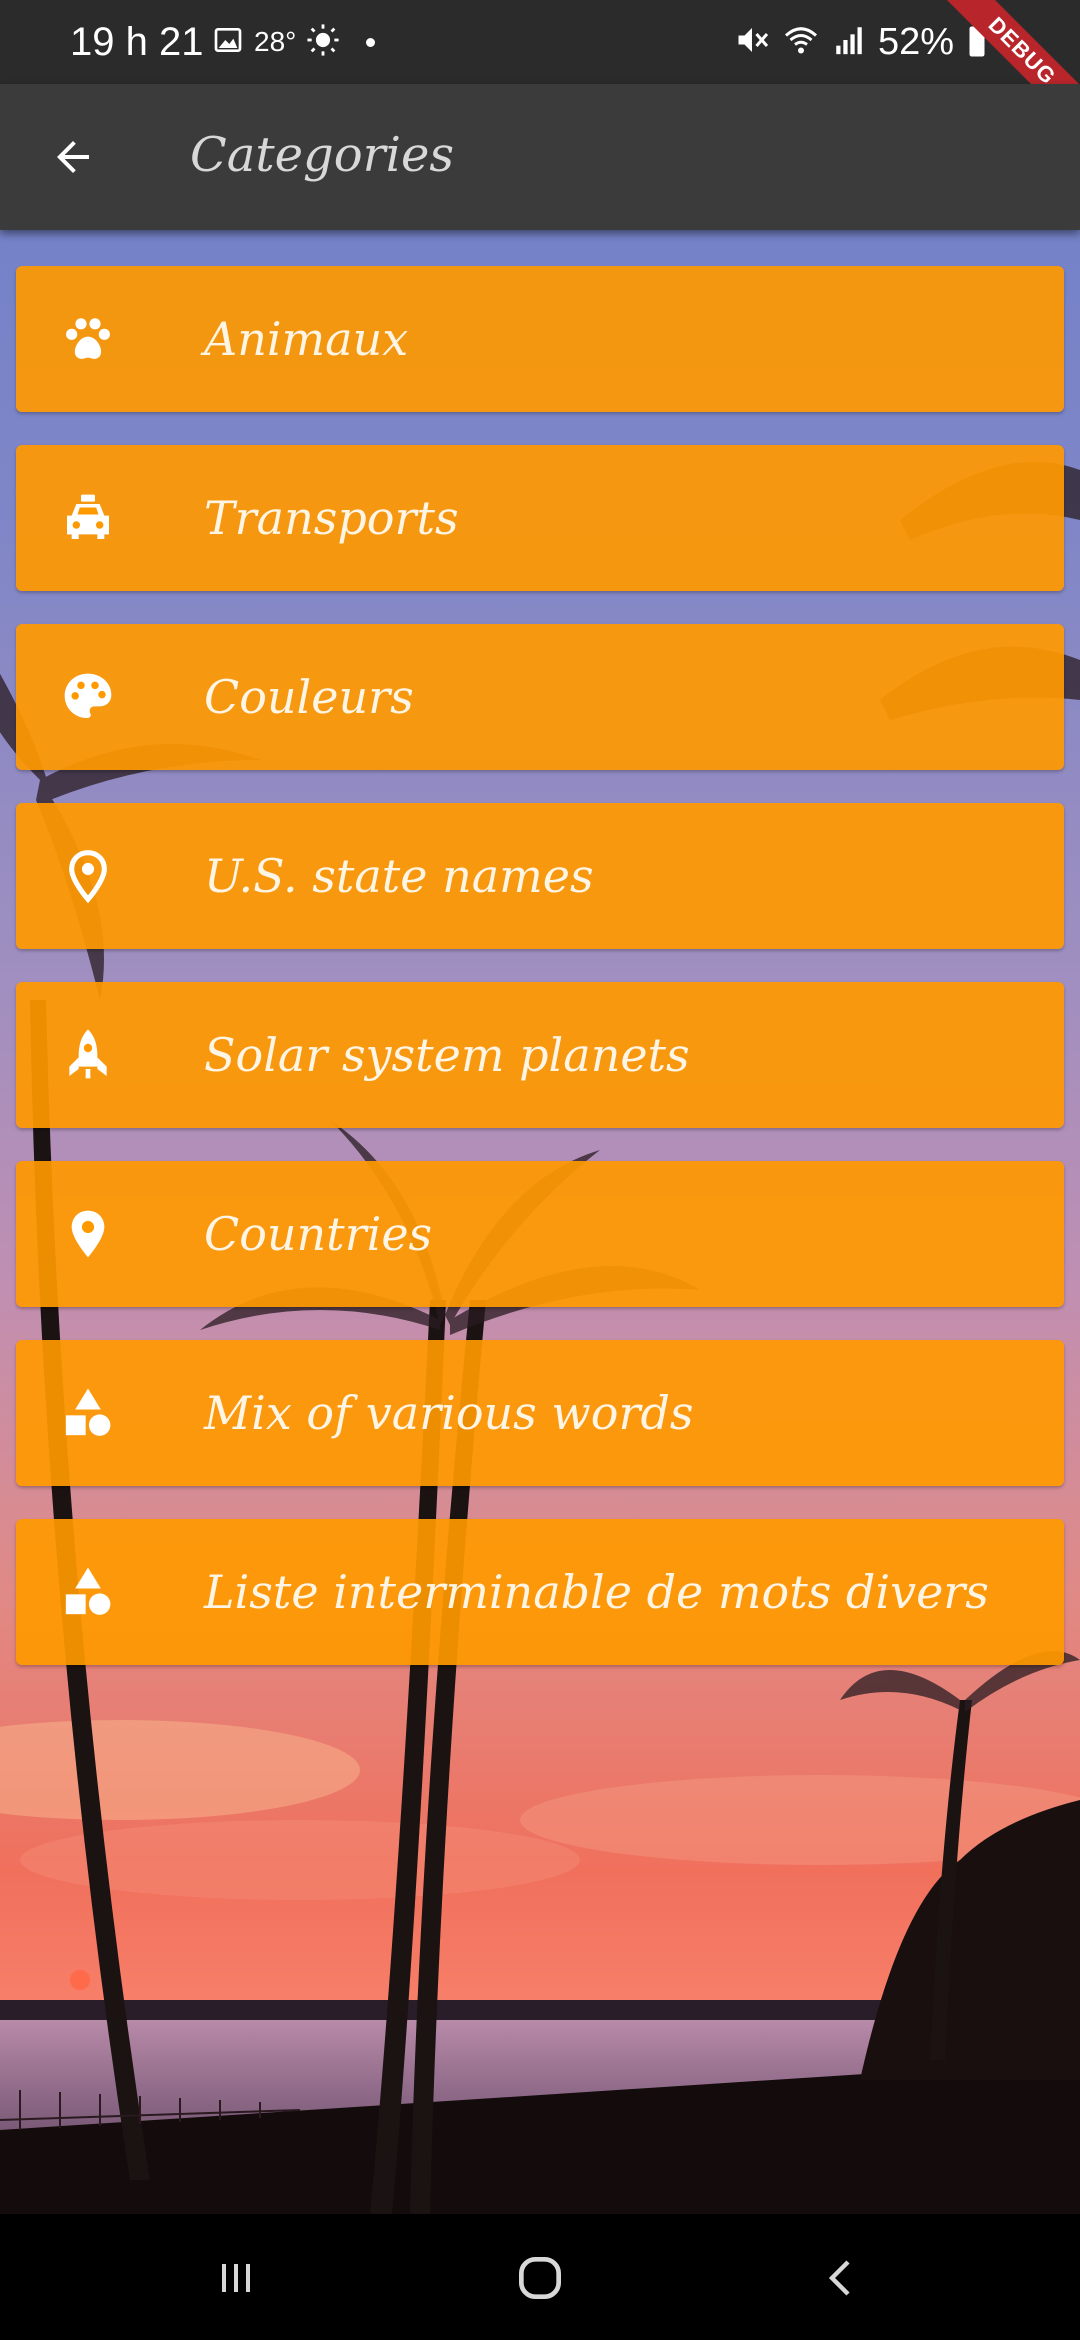 This screenshot has height=2340, width=1080. I want to click on status-bar: 19 h 21 28° 52% DEBUG, so click(540, 74).